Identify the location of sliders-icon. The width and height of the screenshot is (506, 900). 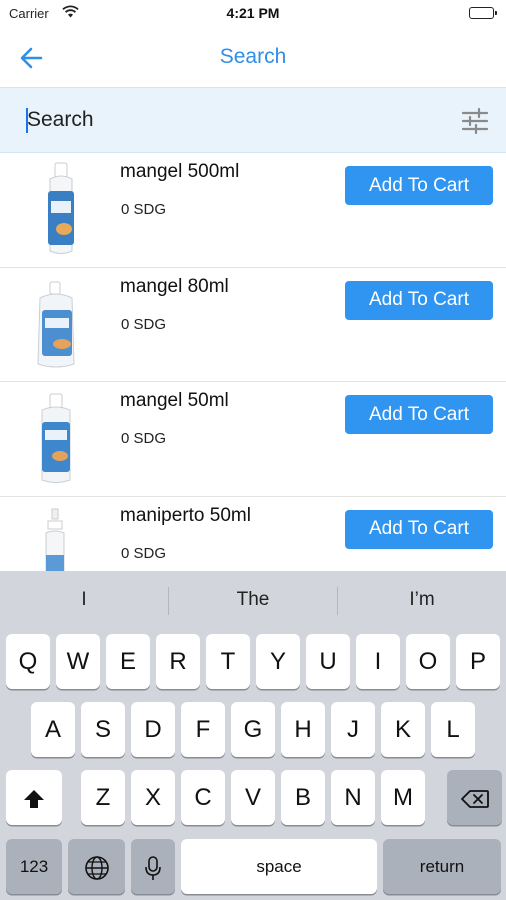
(475, 121).